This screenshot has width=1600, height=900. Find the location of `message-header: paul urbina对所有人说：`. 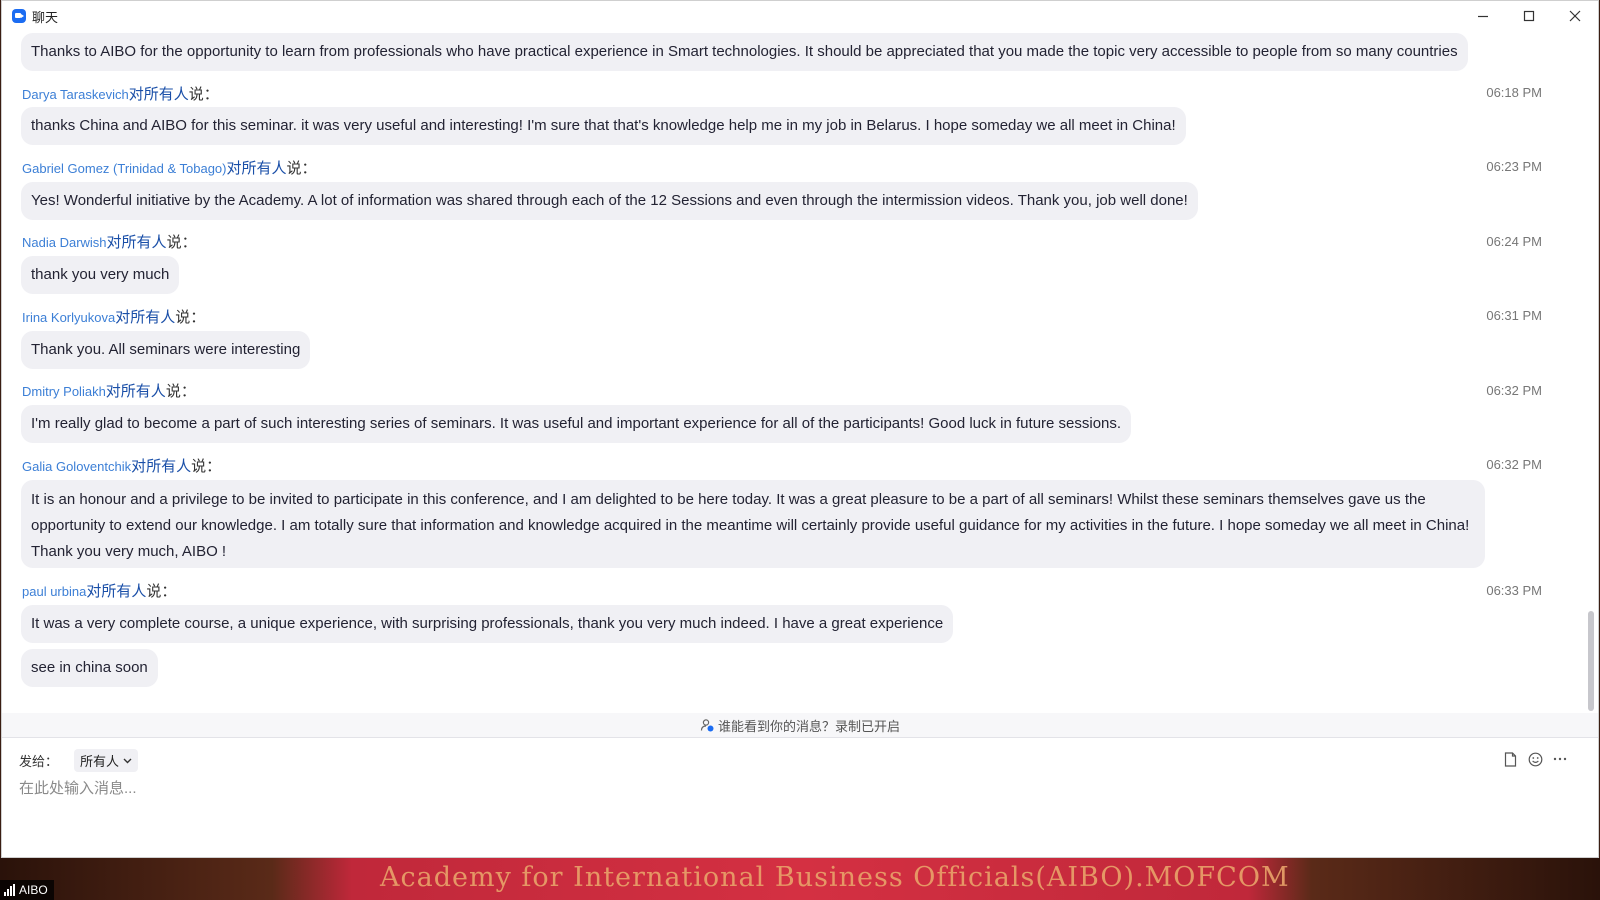

message-header: paul urbina对所有人说： is located at coordinates (99, 590).